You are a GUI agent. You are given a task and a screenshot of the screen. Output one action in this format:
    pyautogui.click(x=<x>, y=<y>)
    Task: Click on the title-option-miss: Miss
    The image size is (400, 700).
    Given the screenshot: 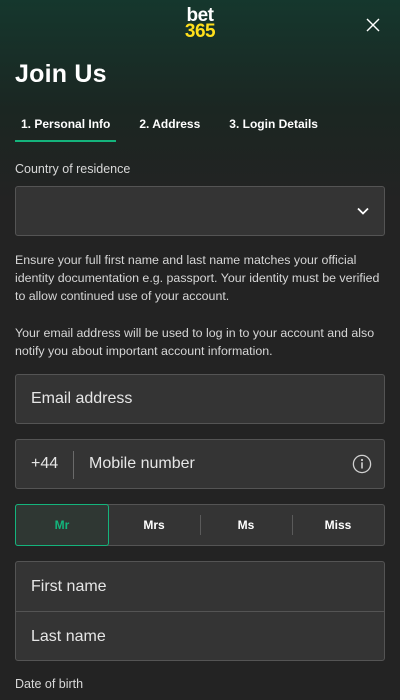 What is the action you would take?
    pyautogui.click(x=338, y=525)
    